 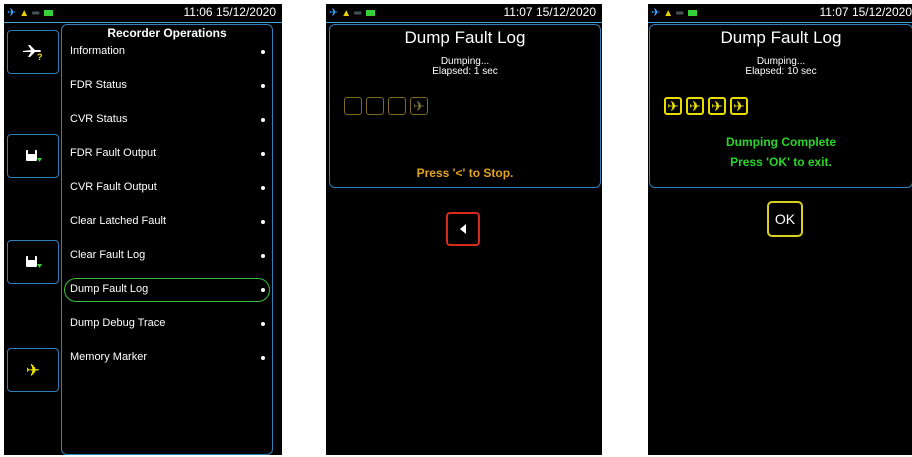 I want to click on menu-item-label: CVR Status, so click(x=99, y=119).